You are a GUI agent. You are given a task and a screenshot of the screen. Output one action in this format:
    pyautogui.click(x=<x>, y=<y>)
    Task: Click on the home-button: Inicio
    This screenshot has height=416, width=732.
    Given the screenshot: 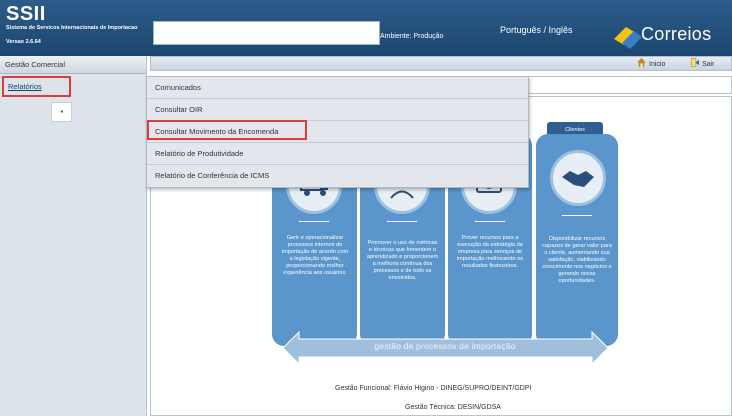 What is the action you would take?
    pyautogui.click(x=651, y=64)
    